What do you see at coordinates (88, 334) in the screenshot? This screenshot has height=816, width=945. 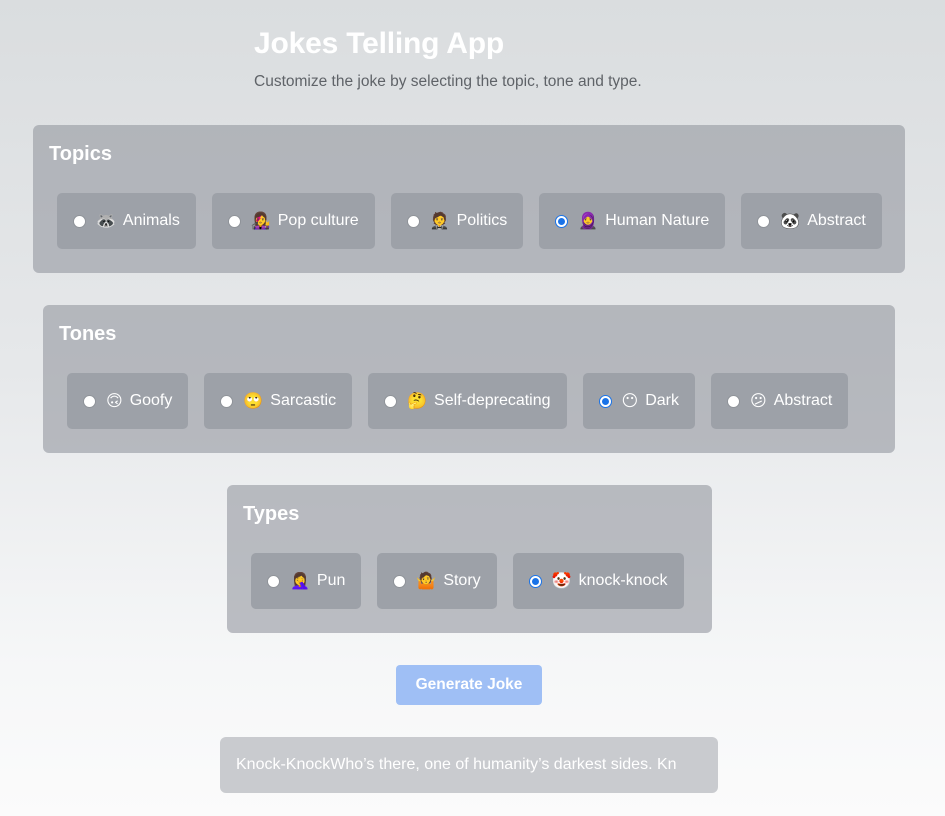 I see `tones-title: Tones` at bounding box center [88, 334].